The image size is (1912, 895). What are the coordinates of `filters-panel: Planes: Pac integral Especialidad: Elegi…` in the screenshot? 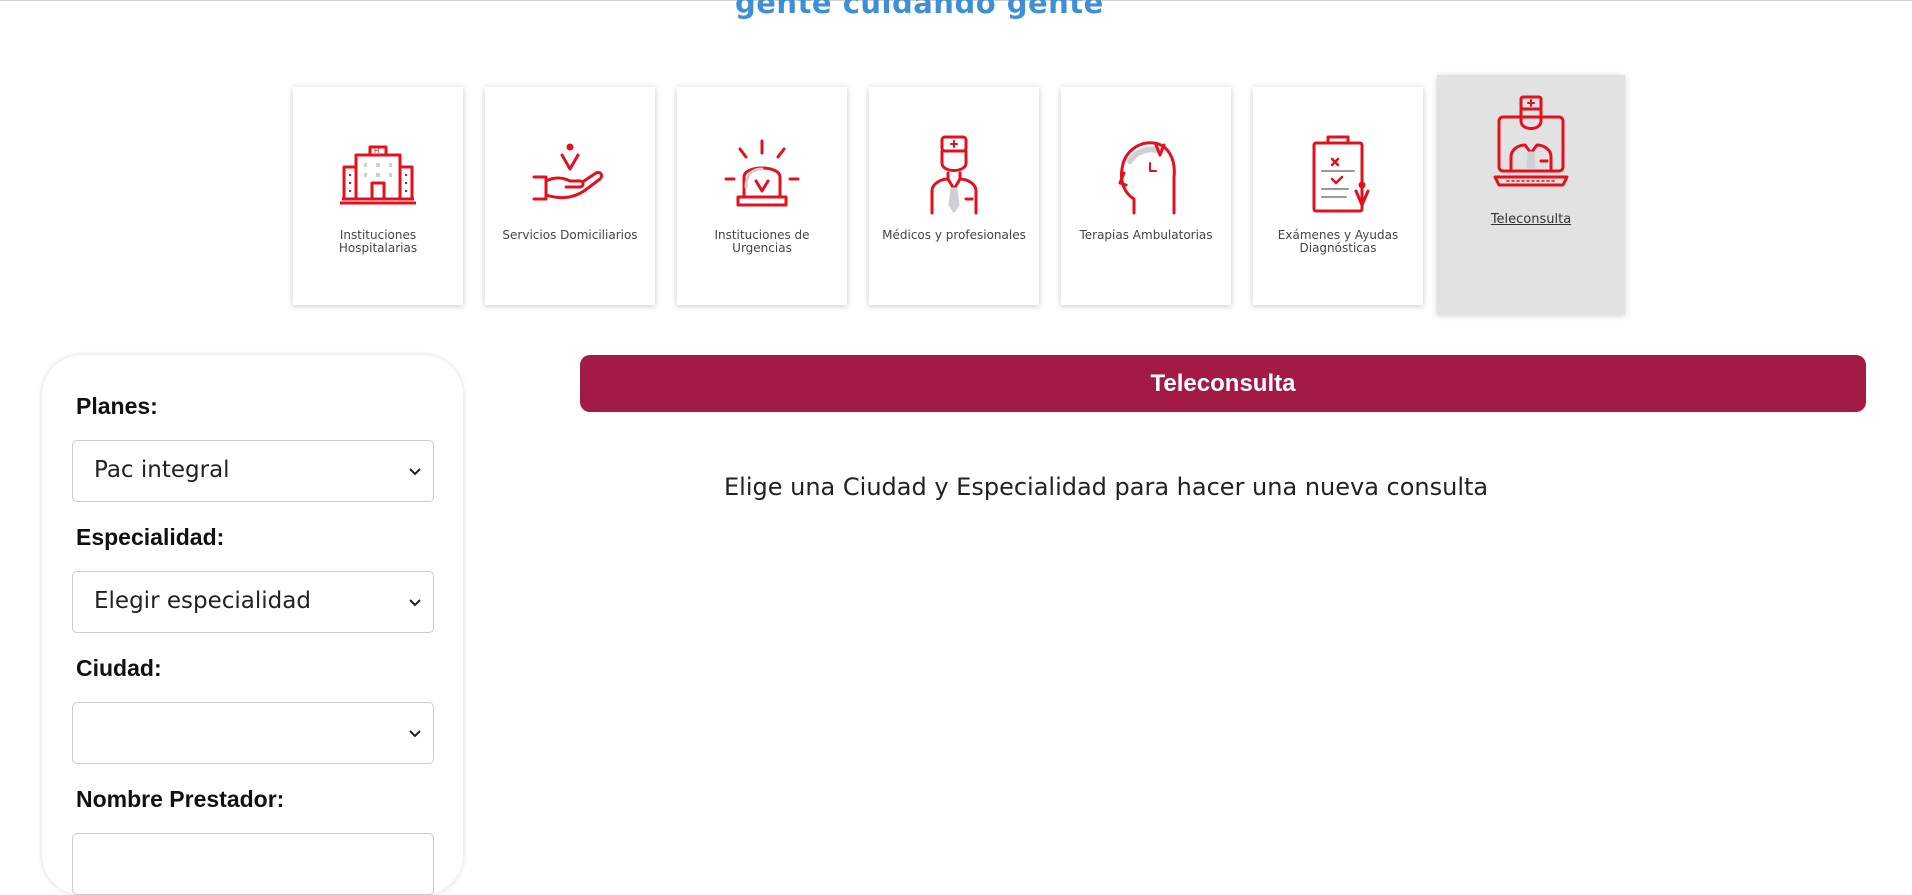 It's located at (252, 625).